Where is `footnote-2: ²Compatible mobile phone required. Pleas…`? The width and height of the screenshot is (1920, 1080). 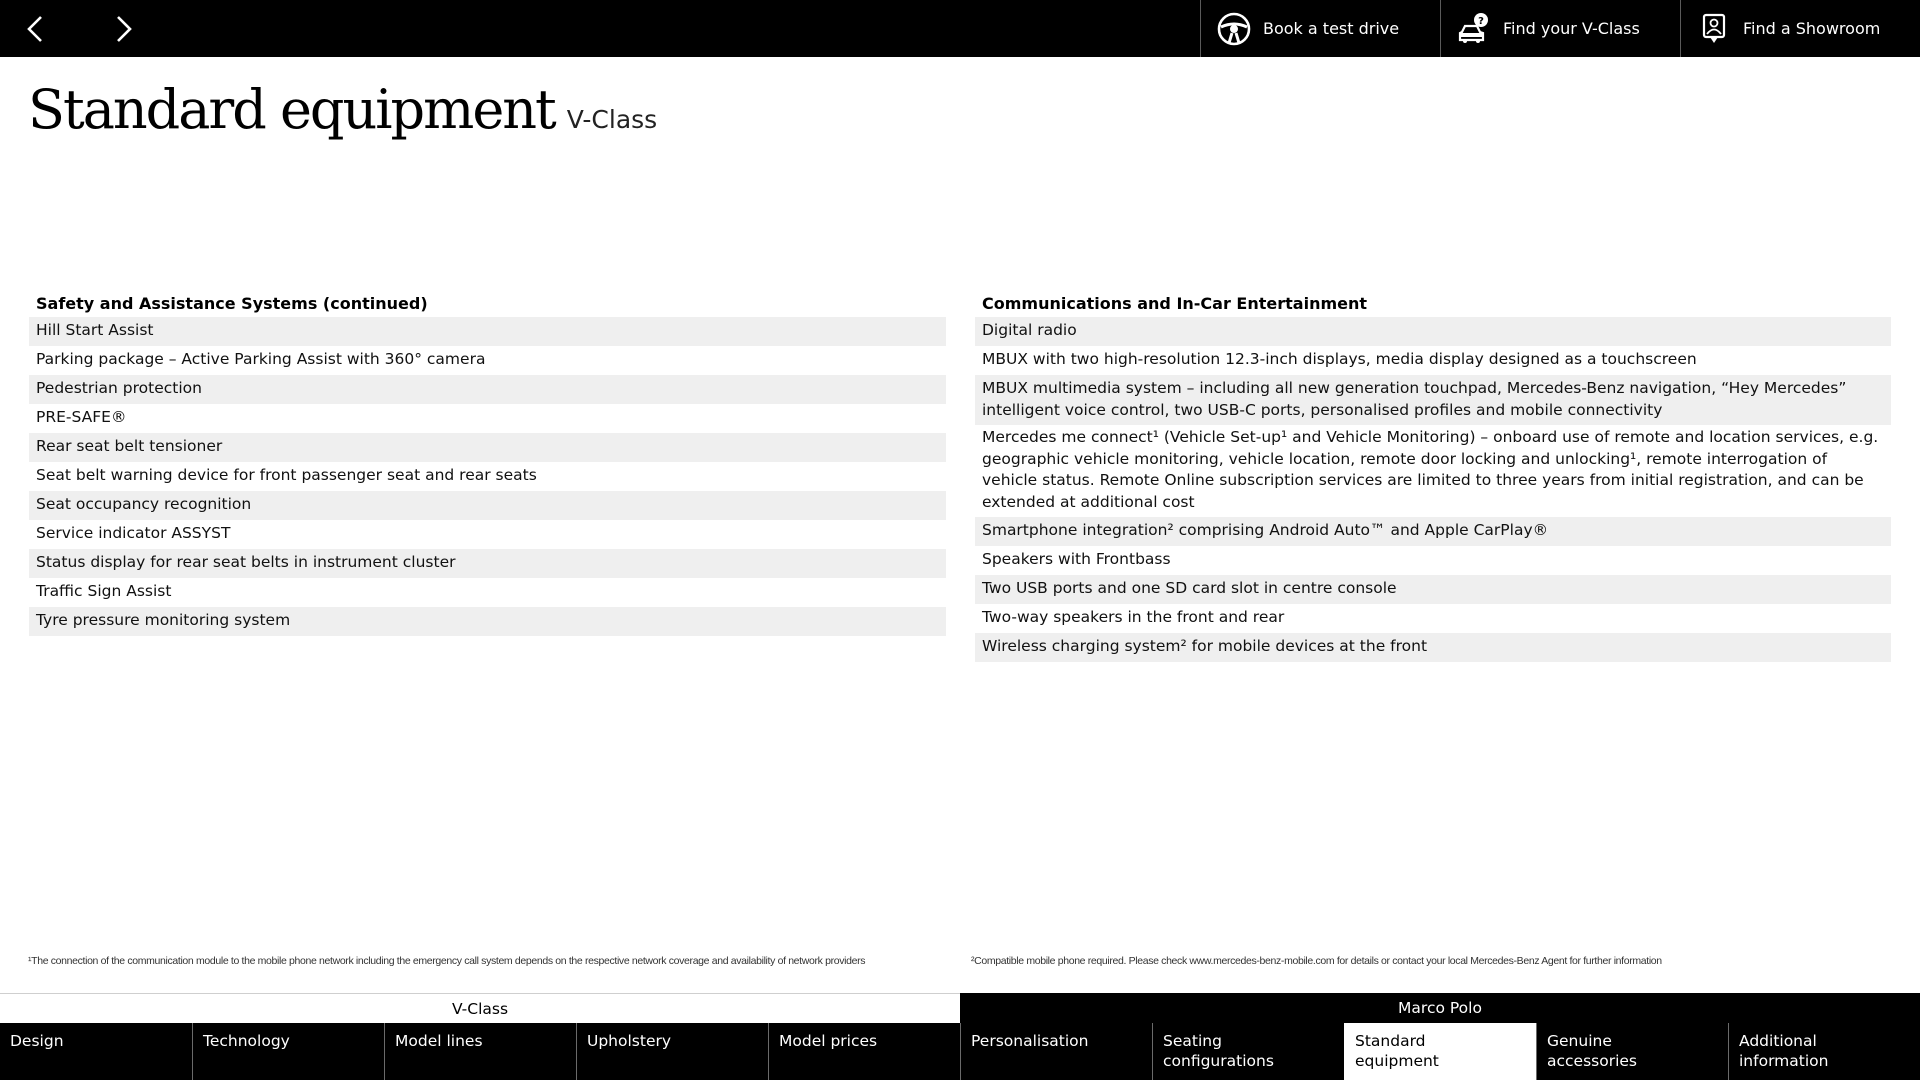 footnote-2: ²Compatible mobile phone required. Pleas… is located at coordinates (1316, 961).